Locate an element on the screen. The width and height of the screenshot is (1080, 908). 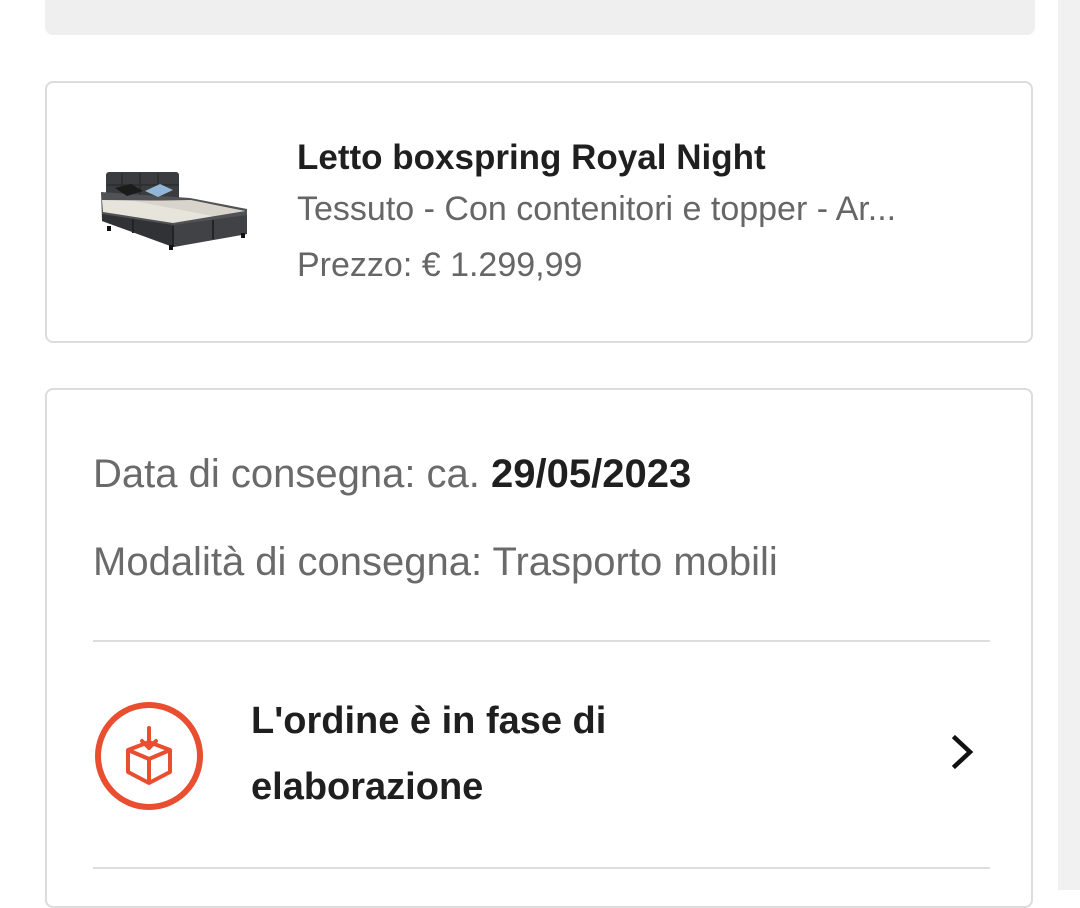
scrollbar is located at coordinates (1069, 445).